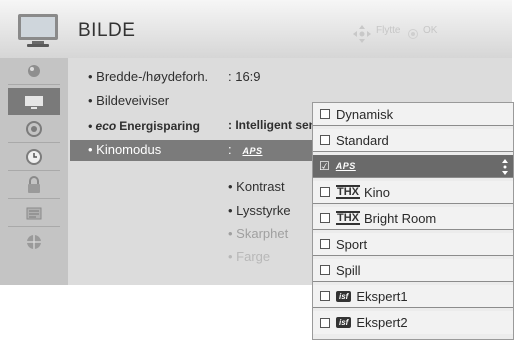  What do you see at coordinates (413, 166) in the screenshot?
I see `option-aps: ☑ APS` at bounding box center [413, 166].